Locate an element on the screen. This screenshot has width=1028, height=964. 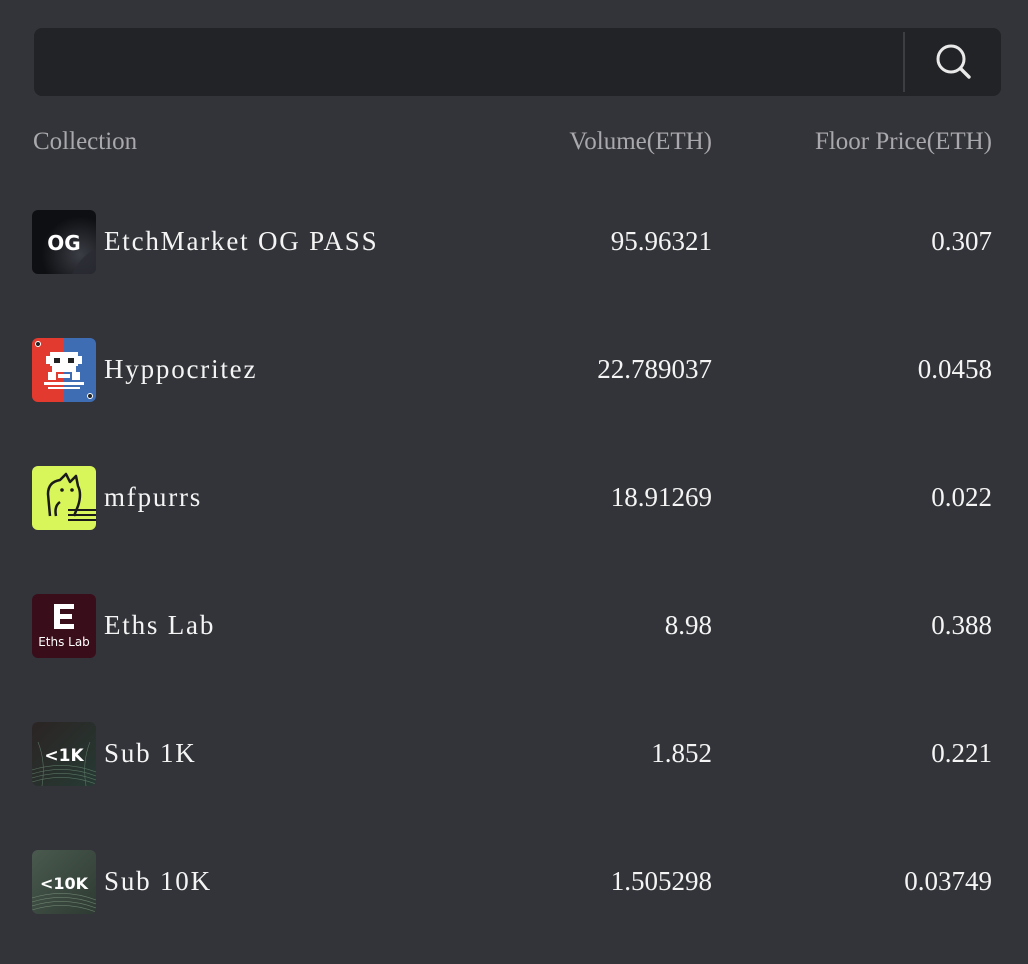
floor-price-value: 0.0458 is located at coordinates (954, 369).